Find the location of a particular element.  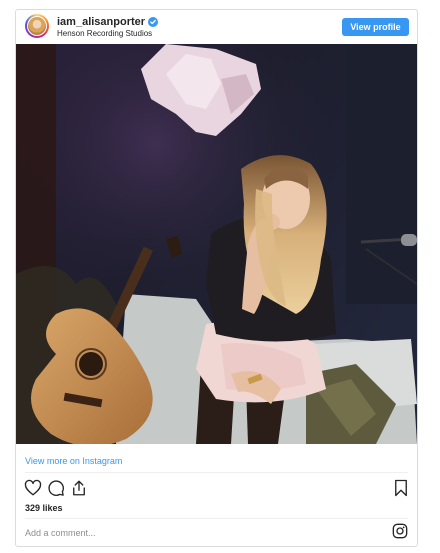

bookmark-icon is located at coordinates (401, 488).